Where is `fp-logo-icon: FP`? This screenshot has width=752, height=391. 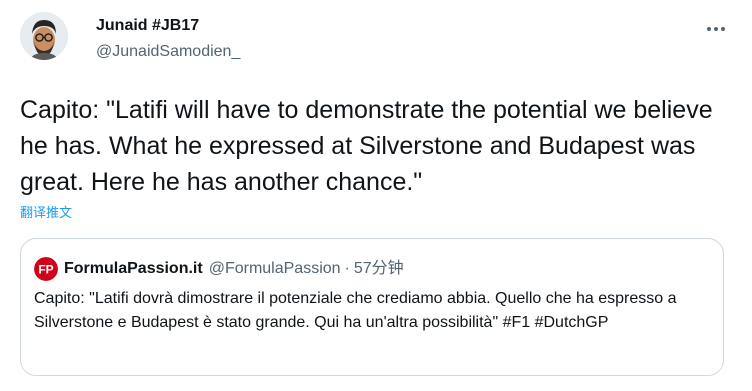
fp-logo-icon: FP is located at coordinates (46, 269).